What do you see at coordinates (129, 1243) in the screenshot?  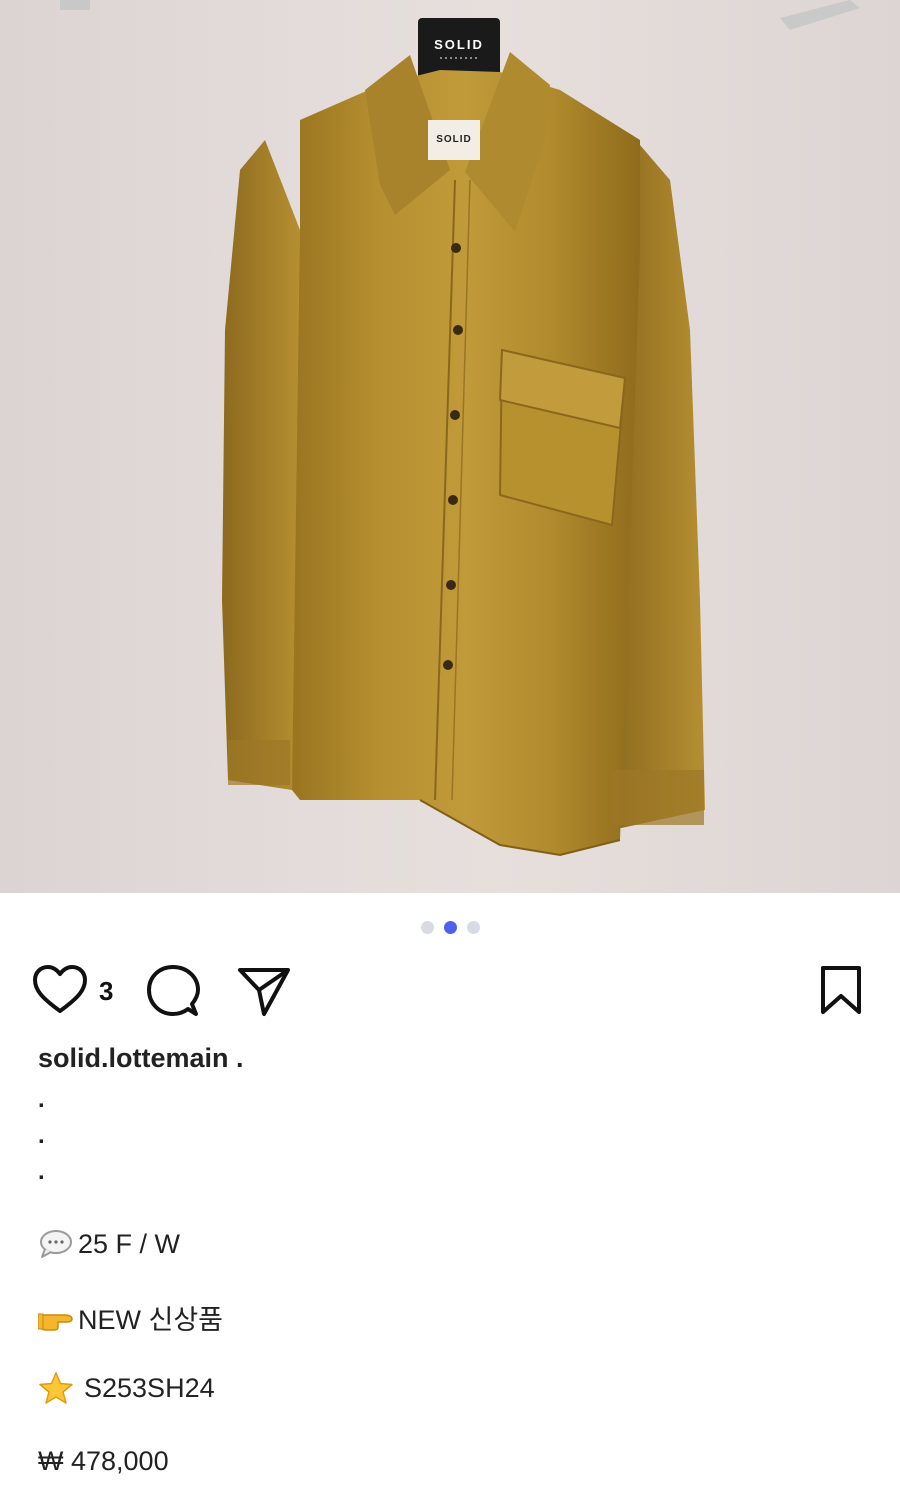 I see `season-text: 25 F / W` at bounding box center [129, 1243].